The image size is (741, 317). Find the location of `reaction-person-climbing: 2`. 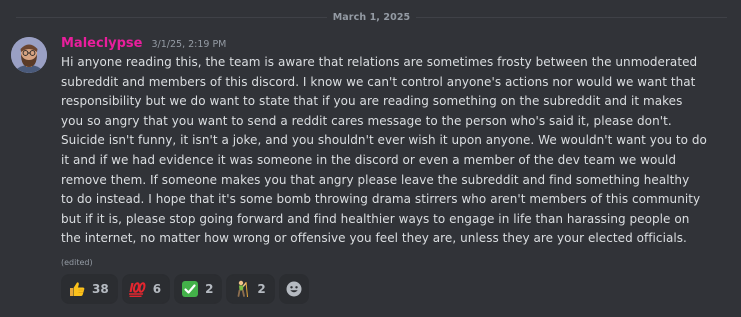

reaction-person-climbing: 2 is located at coordinates (250, 289).